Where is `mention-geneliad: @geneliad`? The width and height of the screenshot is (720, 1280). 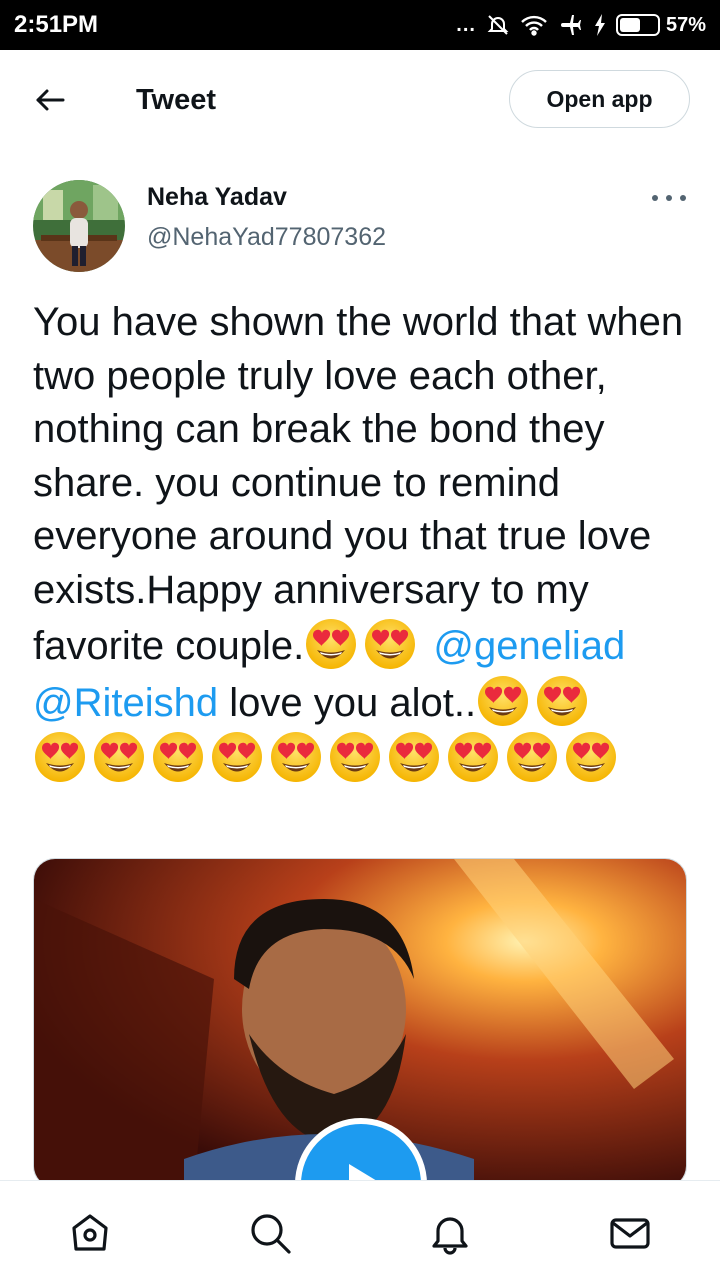
mention-geneliad: @geneliad is located at coordinates (529, 646).